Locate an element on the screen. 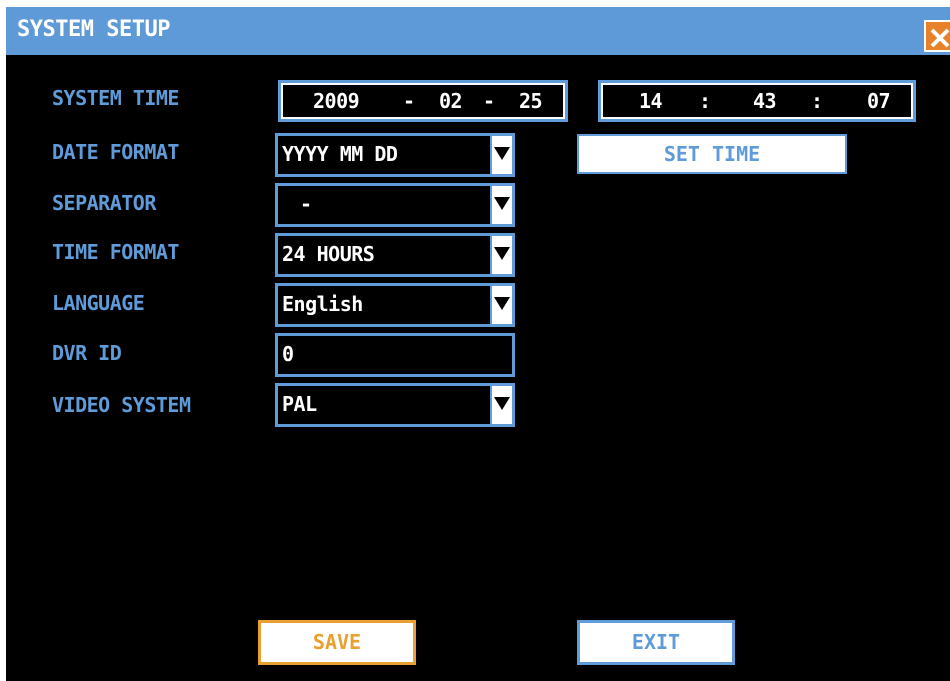  close-icon is located at coordinates (940, 38).